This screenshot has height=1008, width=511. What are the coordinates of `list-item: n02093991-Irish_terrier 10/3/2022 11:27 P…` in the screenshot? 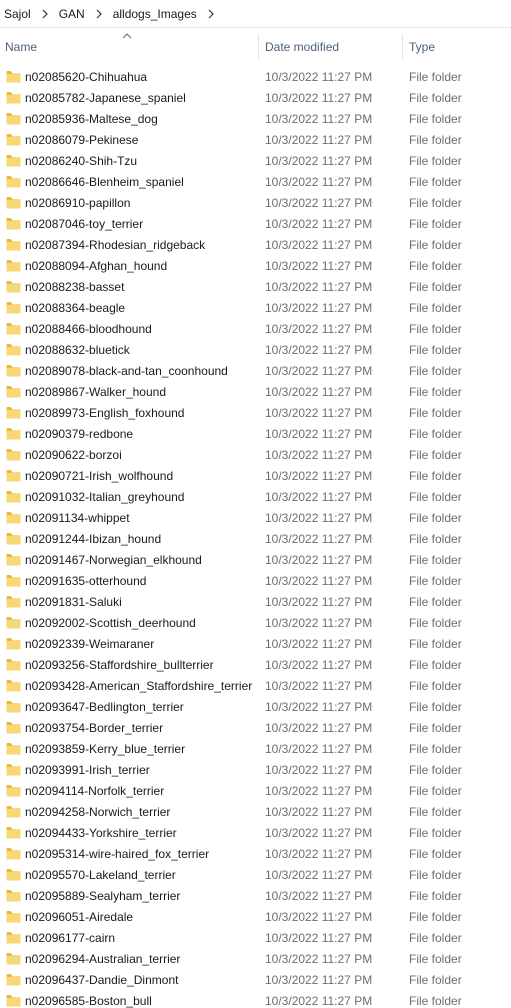 It's located at (255, 770).